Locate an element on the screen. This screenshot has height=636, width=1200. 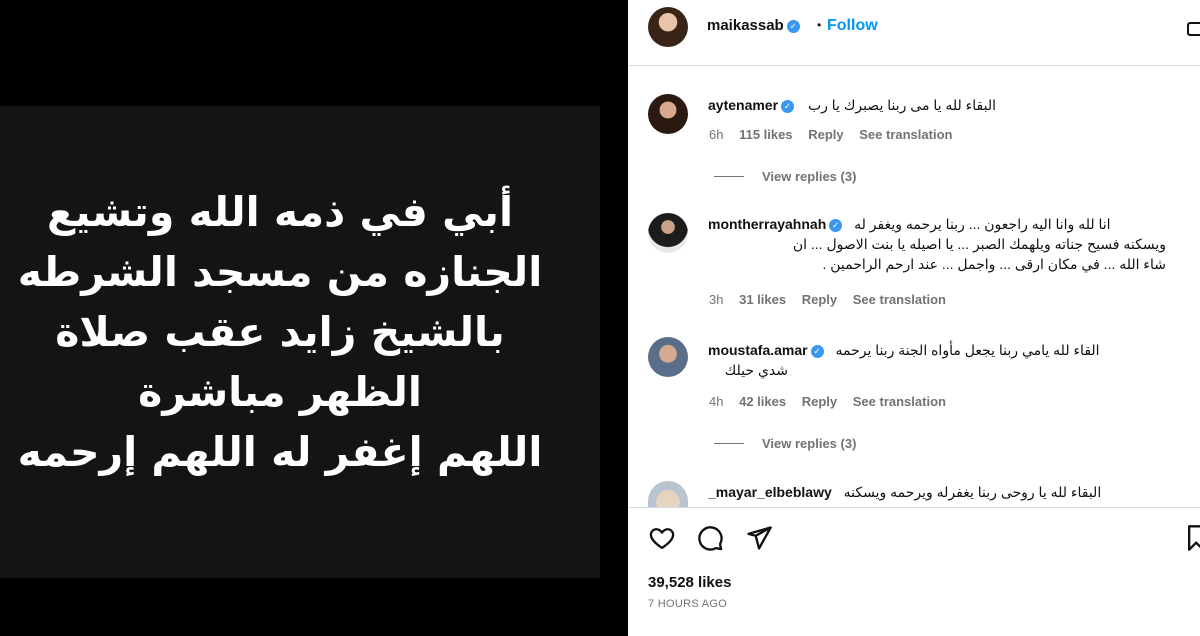
heart-icon is located at coordinates (662, 538).